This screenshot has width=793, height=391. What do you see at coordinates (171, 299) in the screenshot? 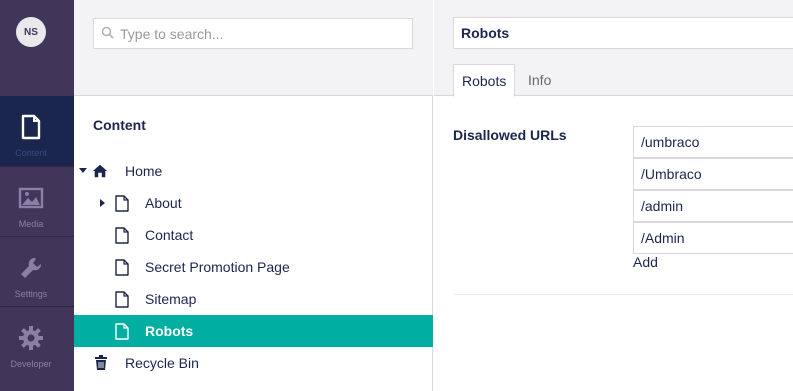
I see `tree-node-label: Sitemap` at bounding box center [171, 299].